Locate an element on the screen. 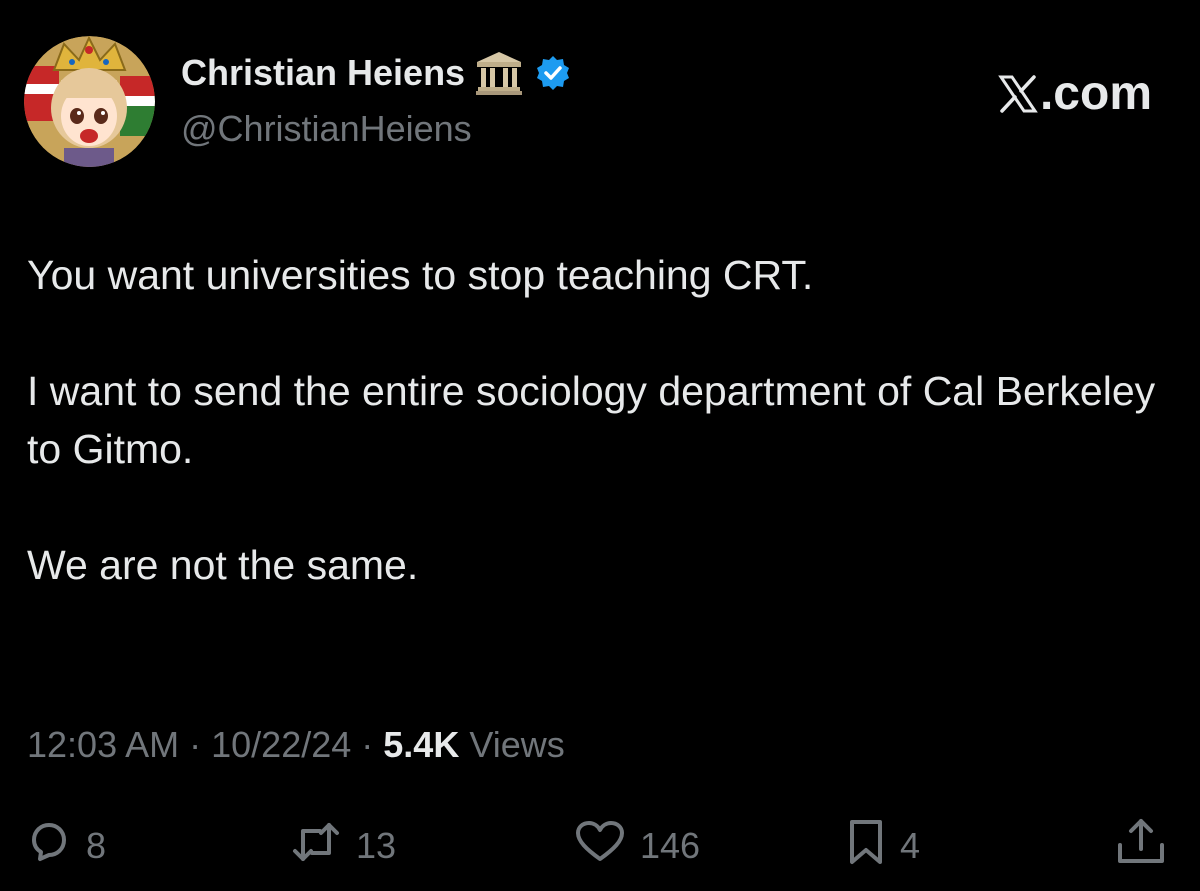  tweet-date: 10/22/24 is located at coordinates (281, 744).